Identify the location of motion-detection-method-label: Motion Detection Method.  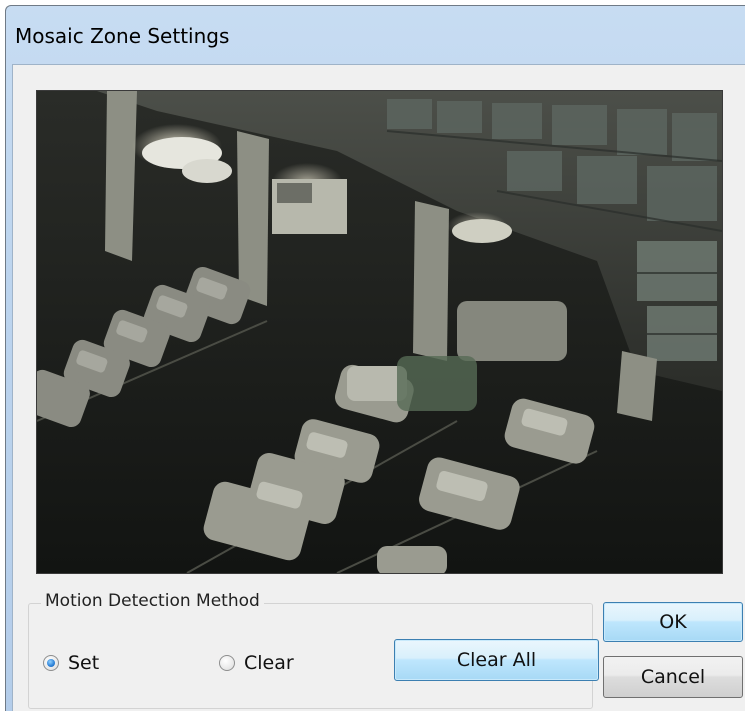
(152, 601).